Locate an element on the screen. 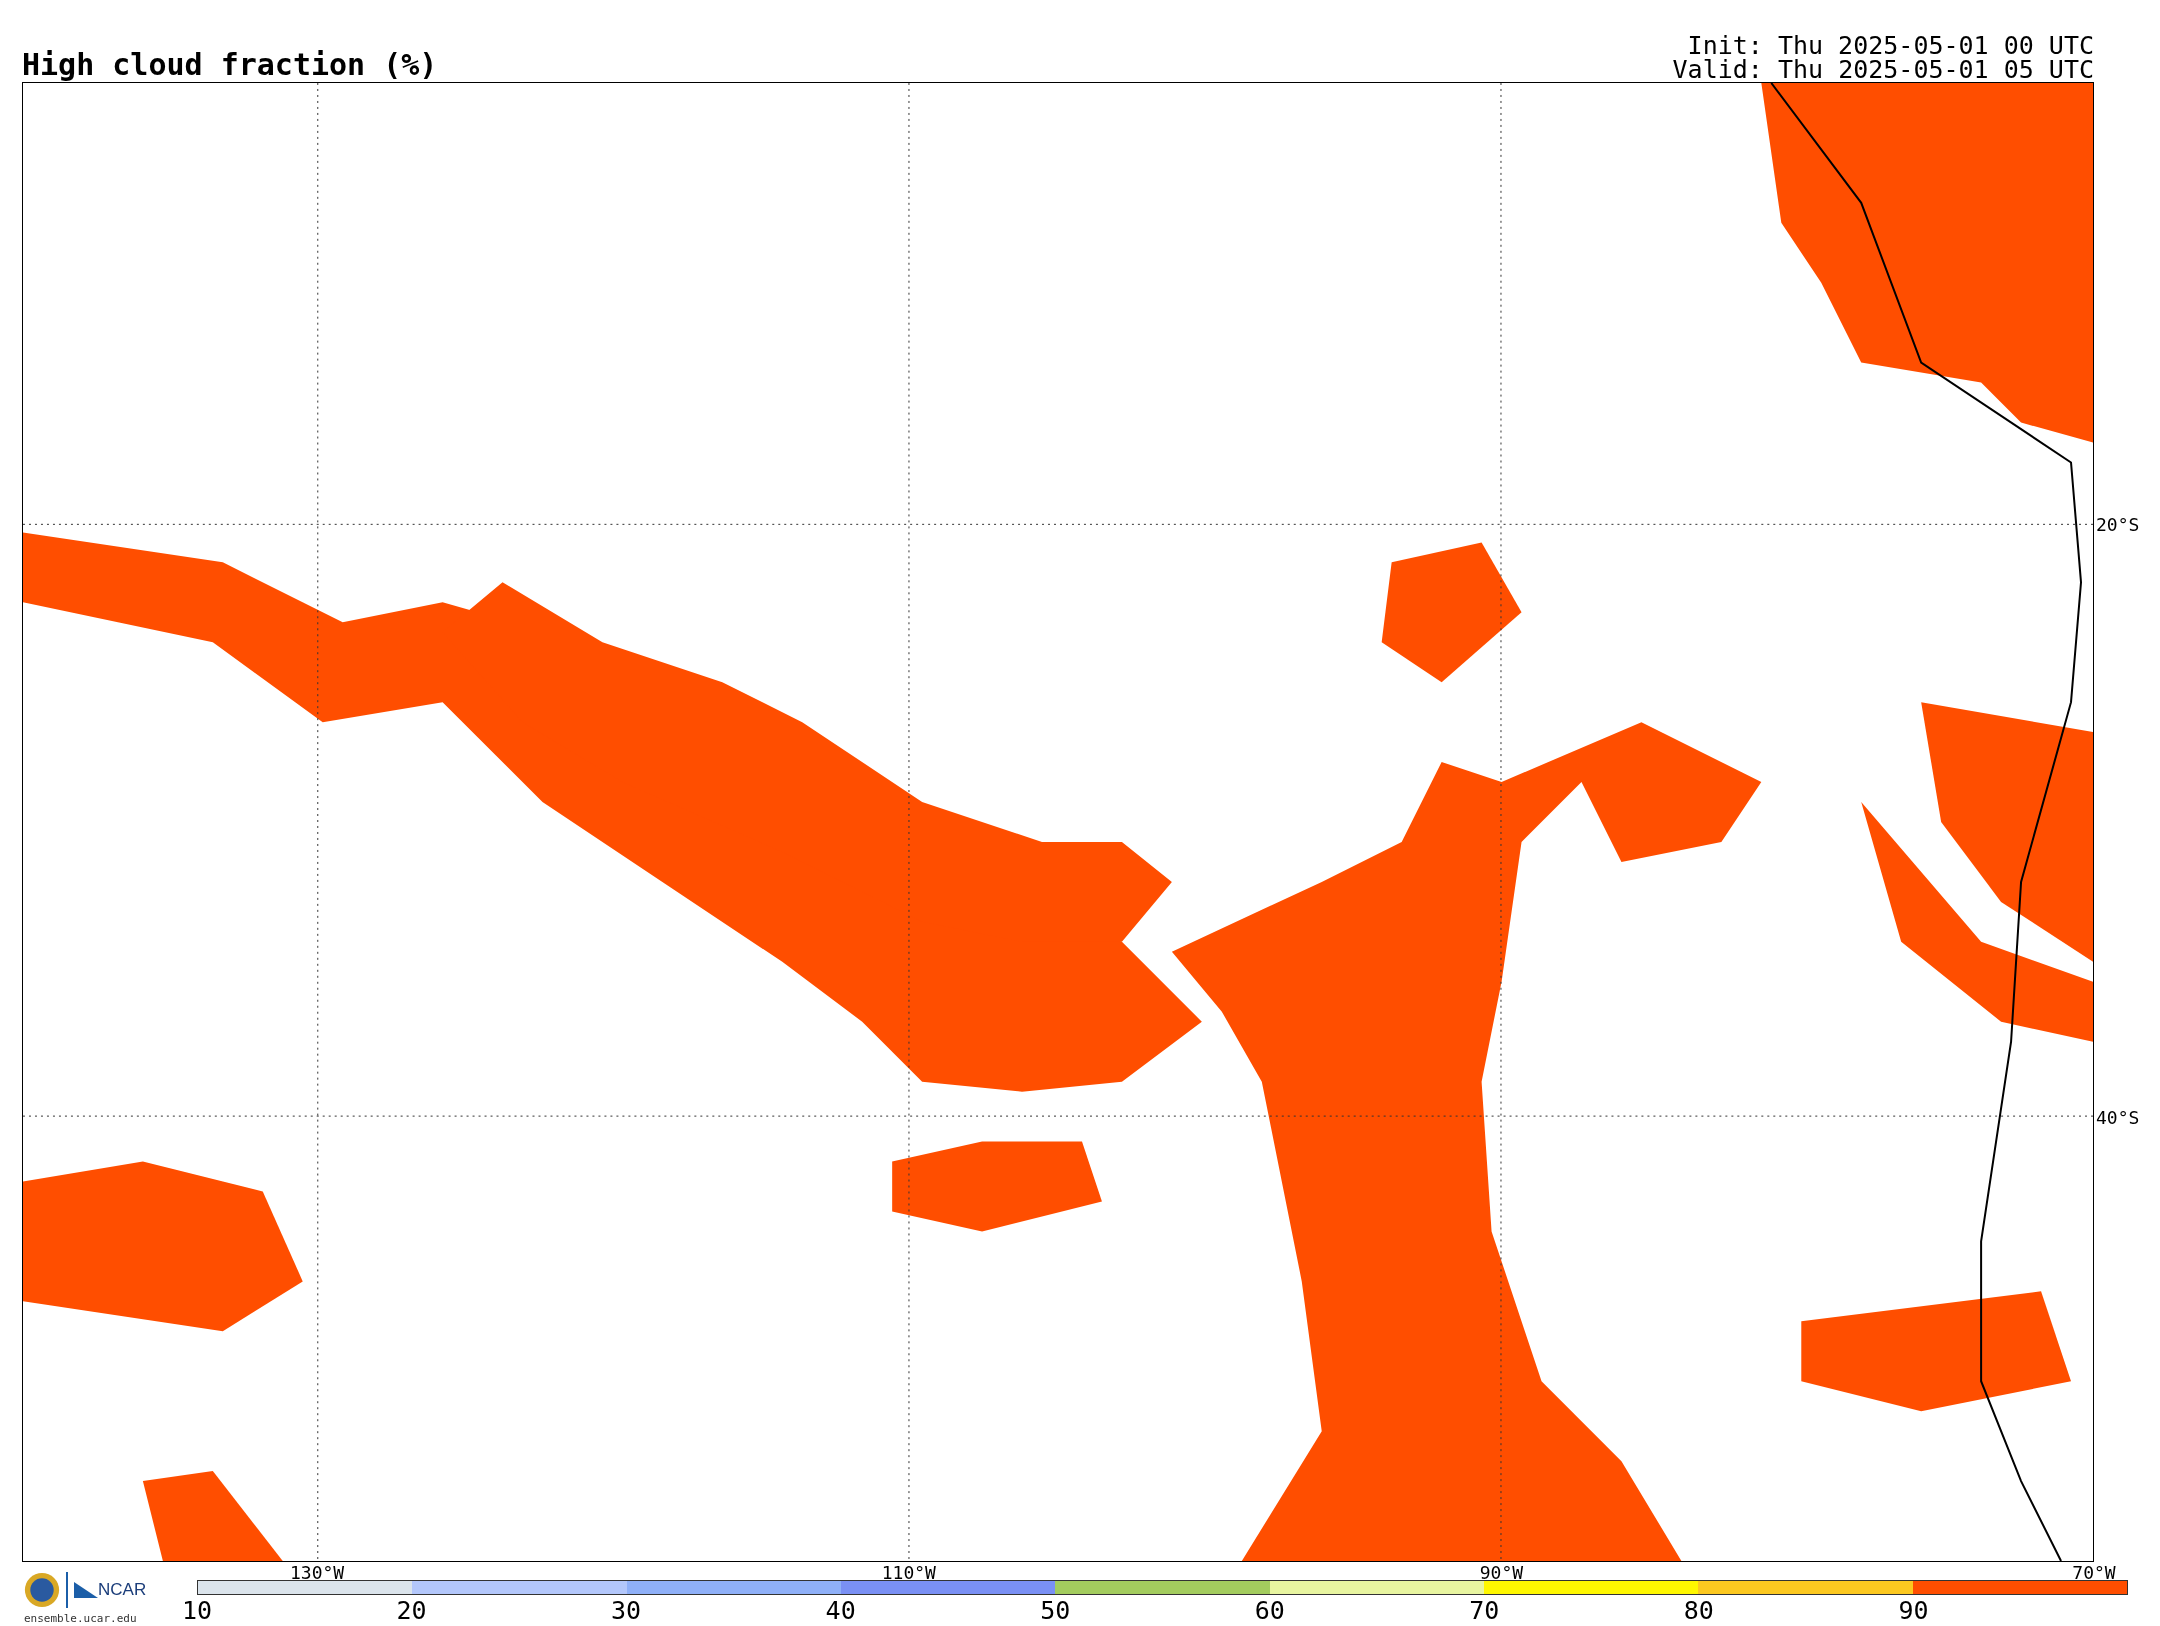  tick-label: 40 is located at coordinates (840, 1611).